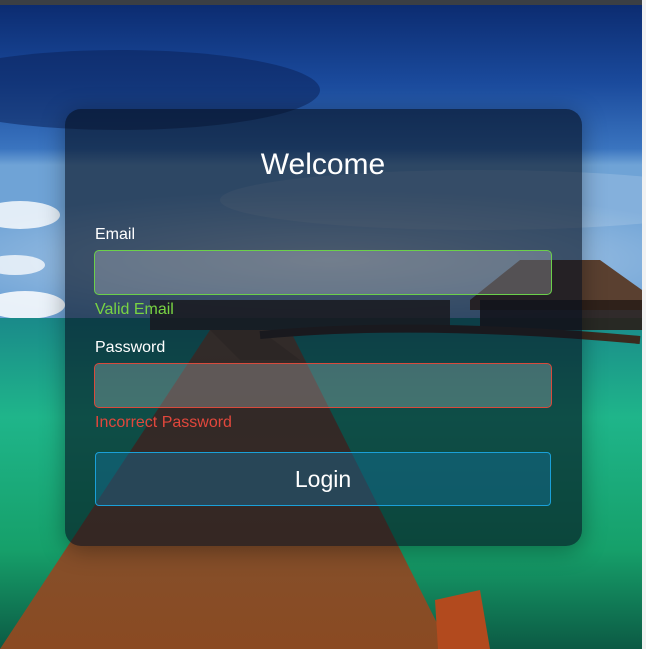 This screenshot has width=646, height=649. Describe the element at coordinates (163, 422) in the screenshot. I see `password-validation-message: Incorrect Password` at that location.